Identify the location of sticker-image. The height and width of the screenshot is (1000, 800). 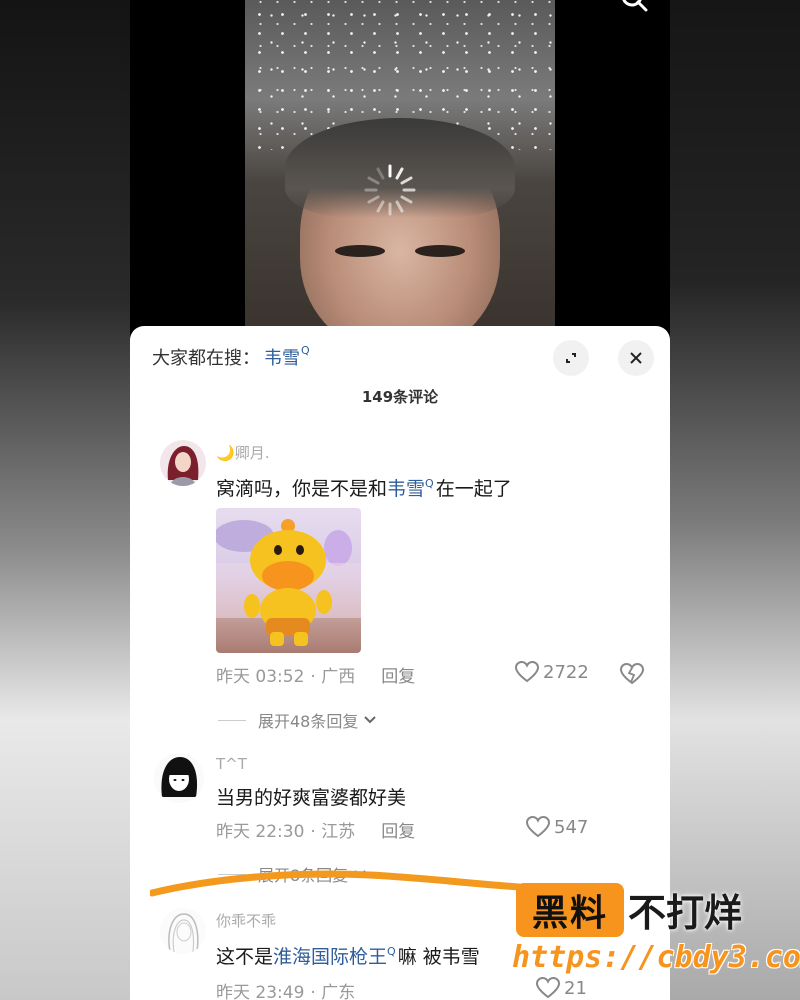
(288, 580).